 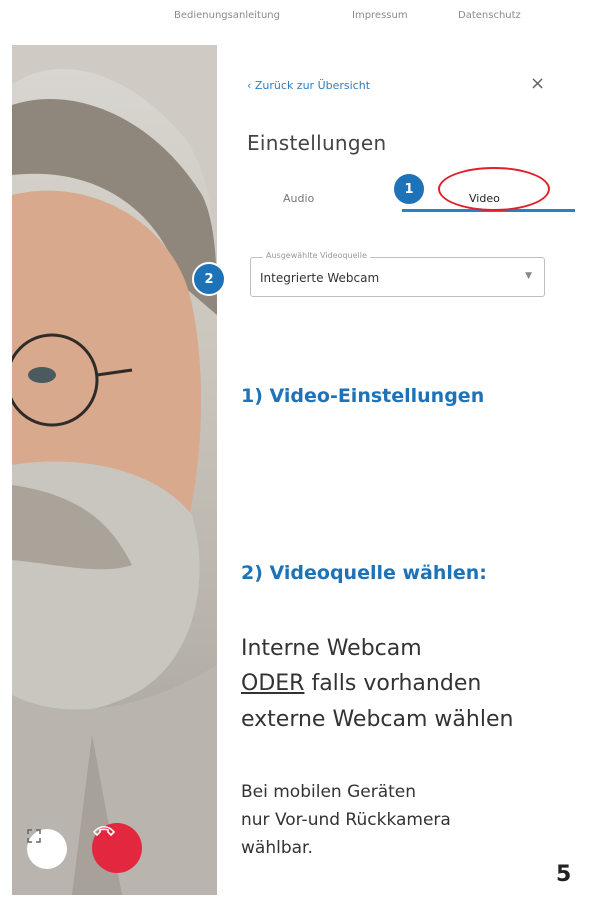 I want to click on page-number: 5, so click(x=564, y=874).